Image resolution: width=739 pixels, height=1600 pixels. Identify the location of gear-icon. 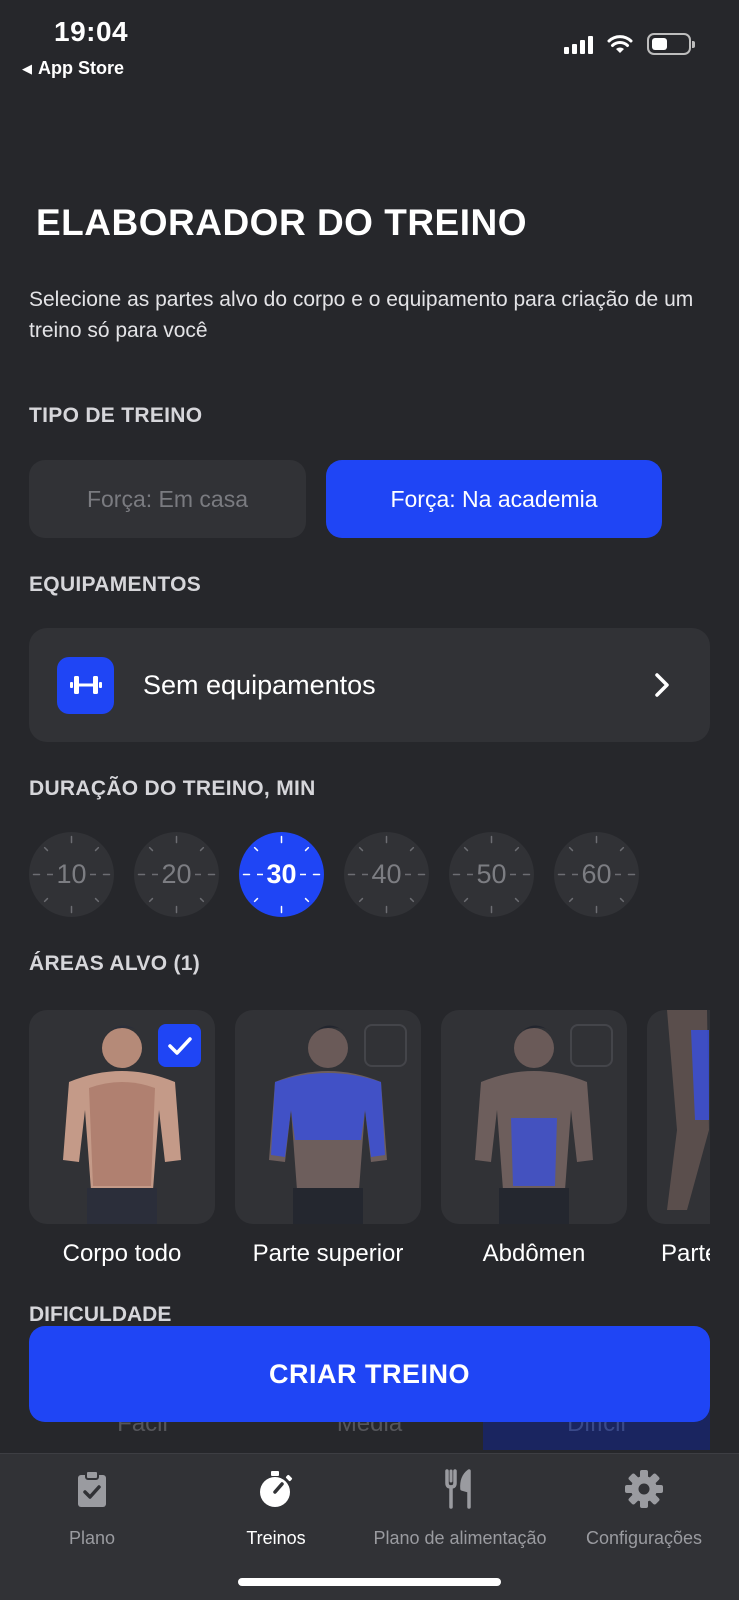
(644, 1489).